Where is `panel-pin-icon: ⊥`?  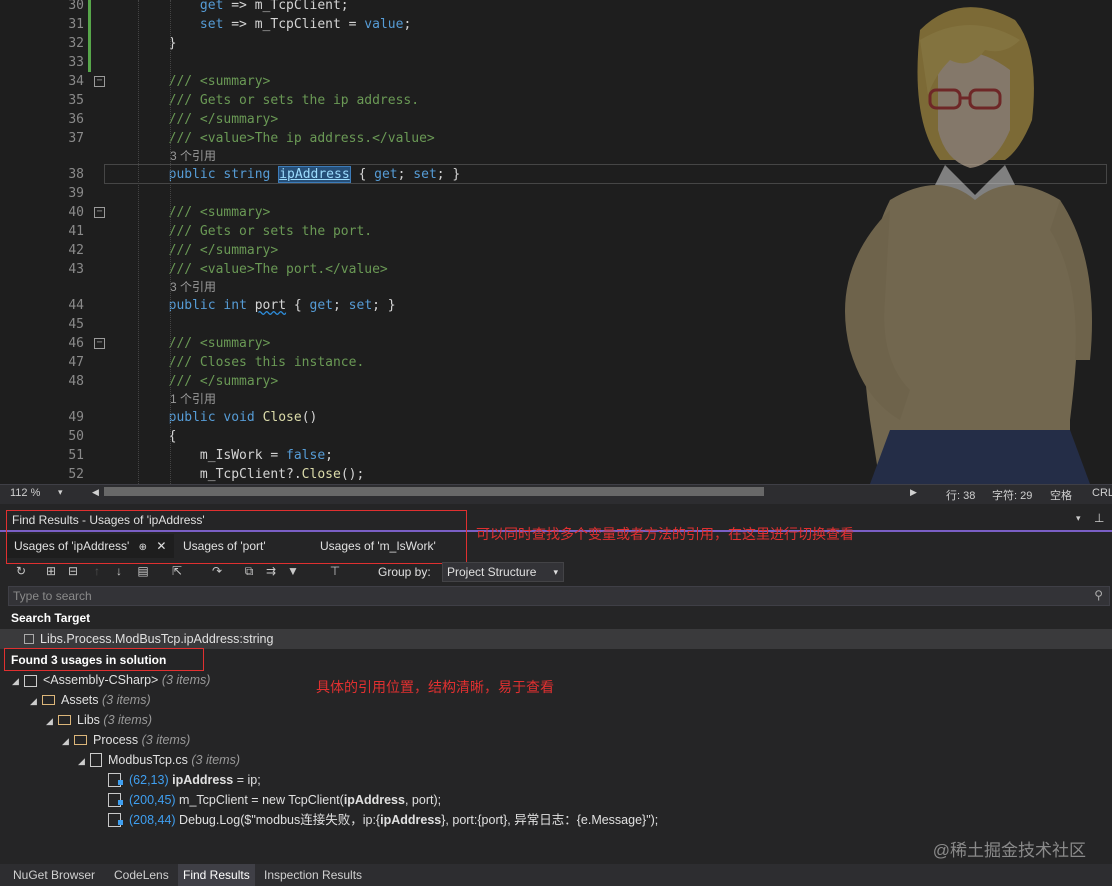
panel-pin-icon: ⊥ is located at coordinates (1099, 518).